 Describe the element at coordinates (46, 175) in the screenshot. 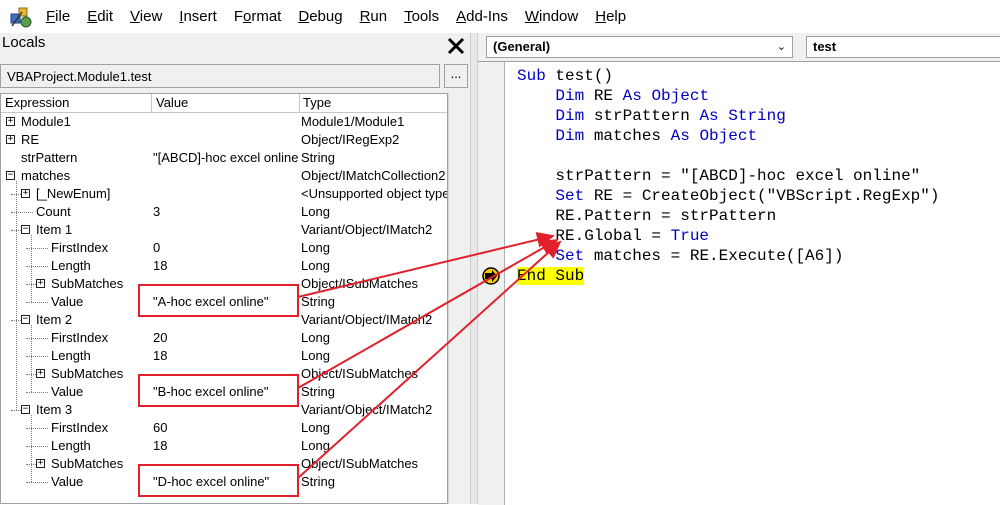

I see `expression-cell: matches` at that location.